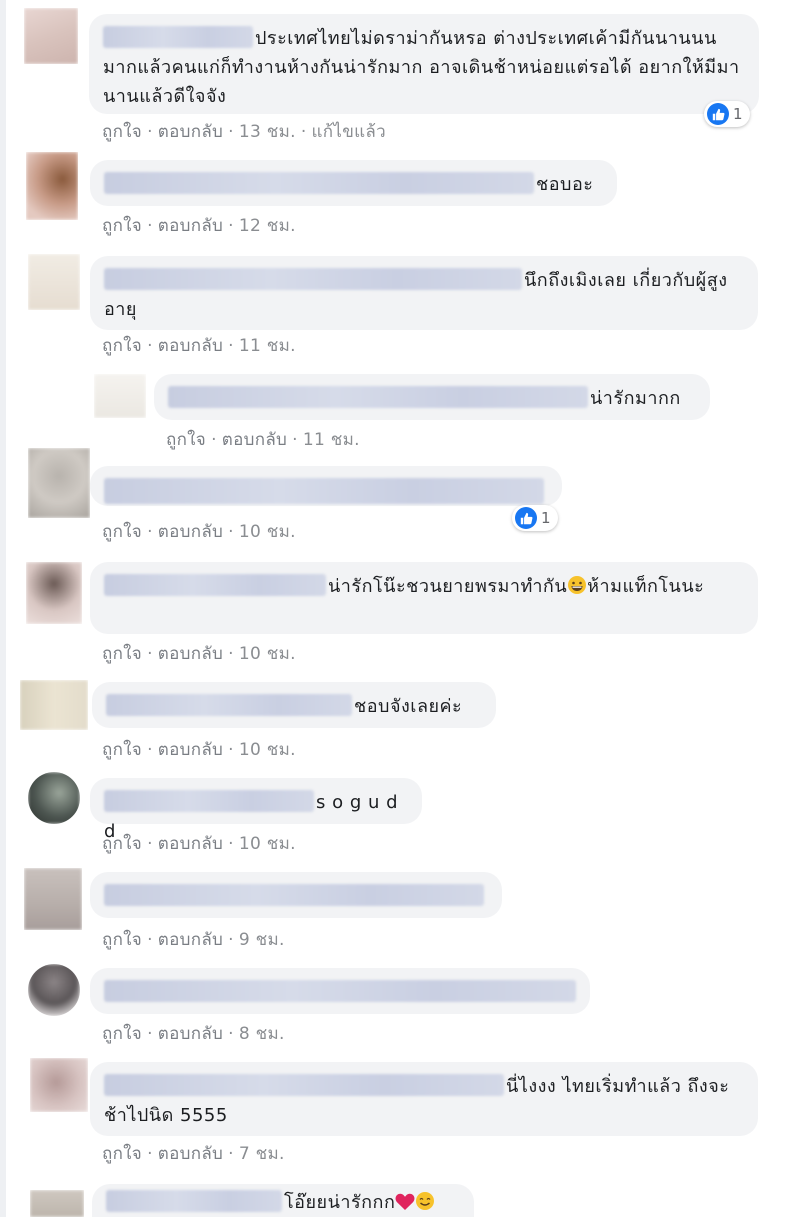 This screenshot has width=800, height=1220. I want to click on smiling-emoji, so click(425, 1205).